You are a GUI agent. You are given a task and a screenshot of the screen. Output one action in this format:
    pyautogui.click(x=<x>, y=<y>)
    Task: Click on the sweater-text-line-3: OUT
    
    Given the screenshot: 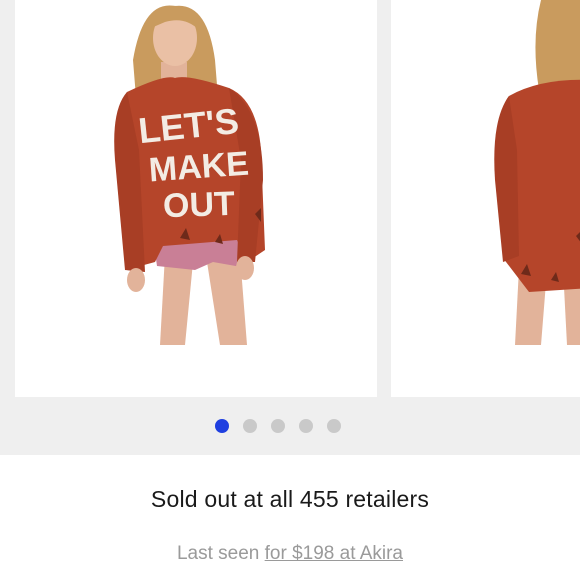 What is the action you would take?
    pyautogui.click(x=198, y=205)
    